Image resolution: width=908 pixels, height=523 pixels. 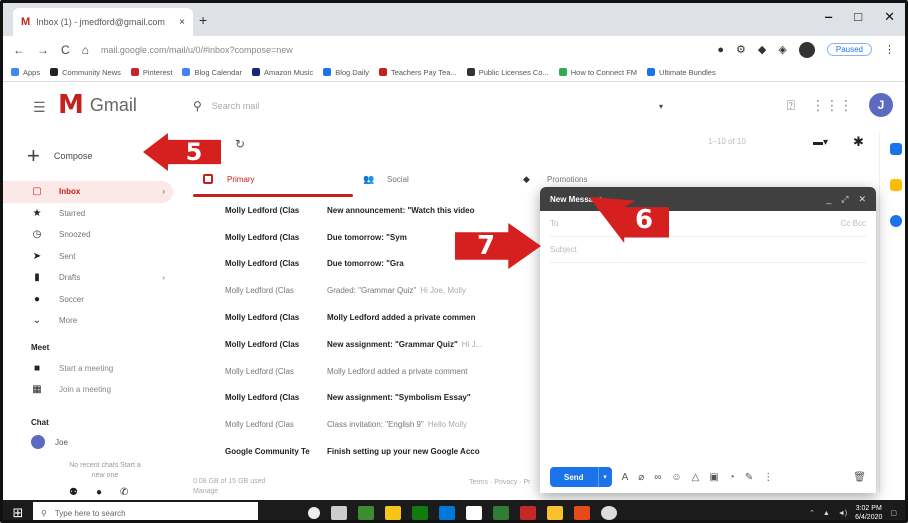 What do you see at coordinates (88, 278) in the screenshot?
I see `sidebar-item-drafts: ▮ Drafts ›` at bounding box center [88, 278].